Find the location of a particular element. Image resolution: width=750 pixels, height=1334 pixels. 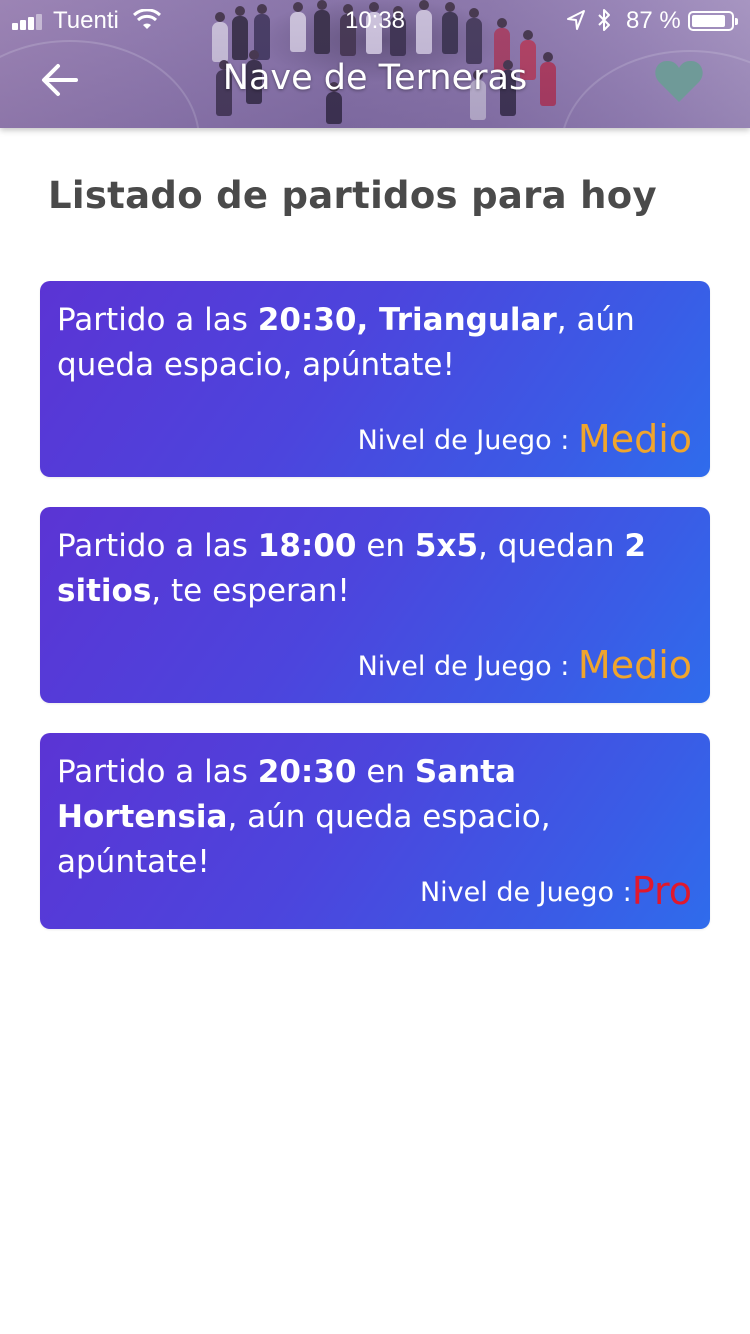

section-title: Listado de partidos para hoy is located at coordinates (352, 195).